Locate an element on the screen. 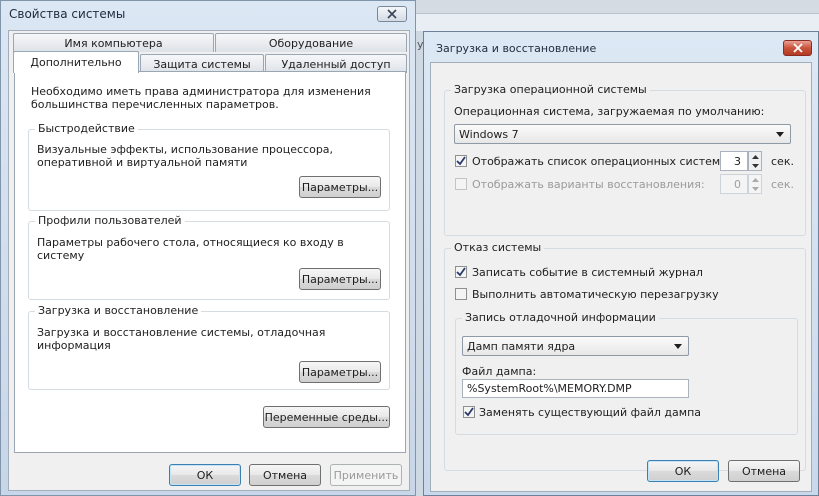 This screenshot has height=496, width=819. dump-type-select: Дамп памяти ядра is located at coordinates (575, 346).